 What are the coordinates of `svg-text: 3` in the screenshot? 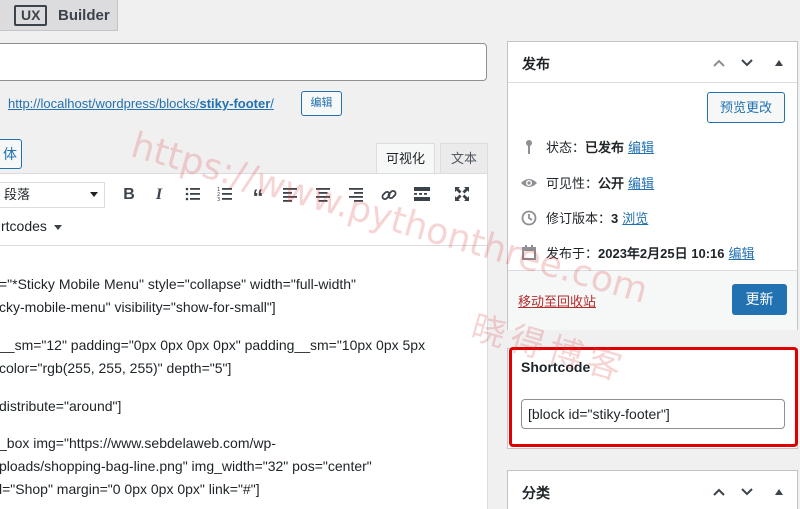 It's located at (218, 199).